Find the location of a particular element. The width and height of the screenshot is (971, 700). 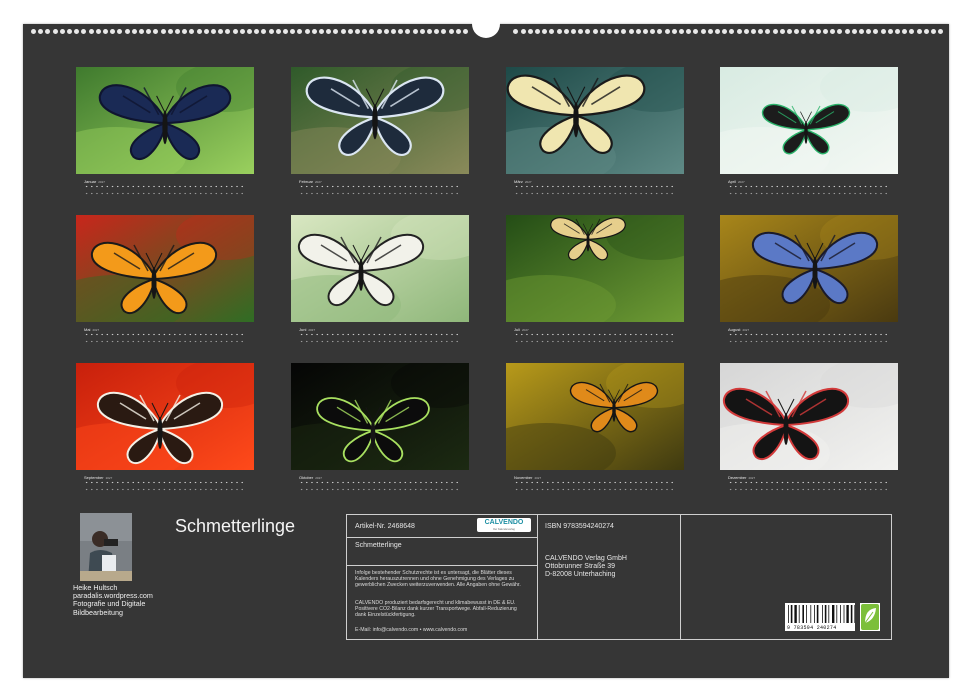

article-number: Artikel-Nr. 2468648 is located at coordinates (385, 526).